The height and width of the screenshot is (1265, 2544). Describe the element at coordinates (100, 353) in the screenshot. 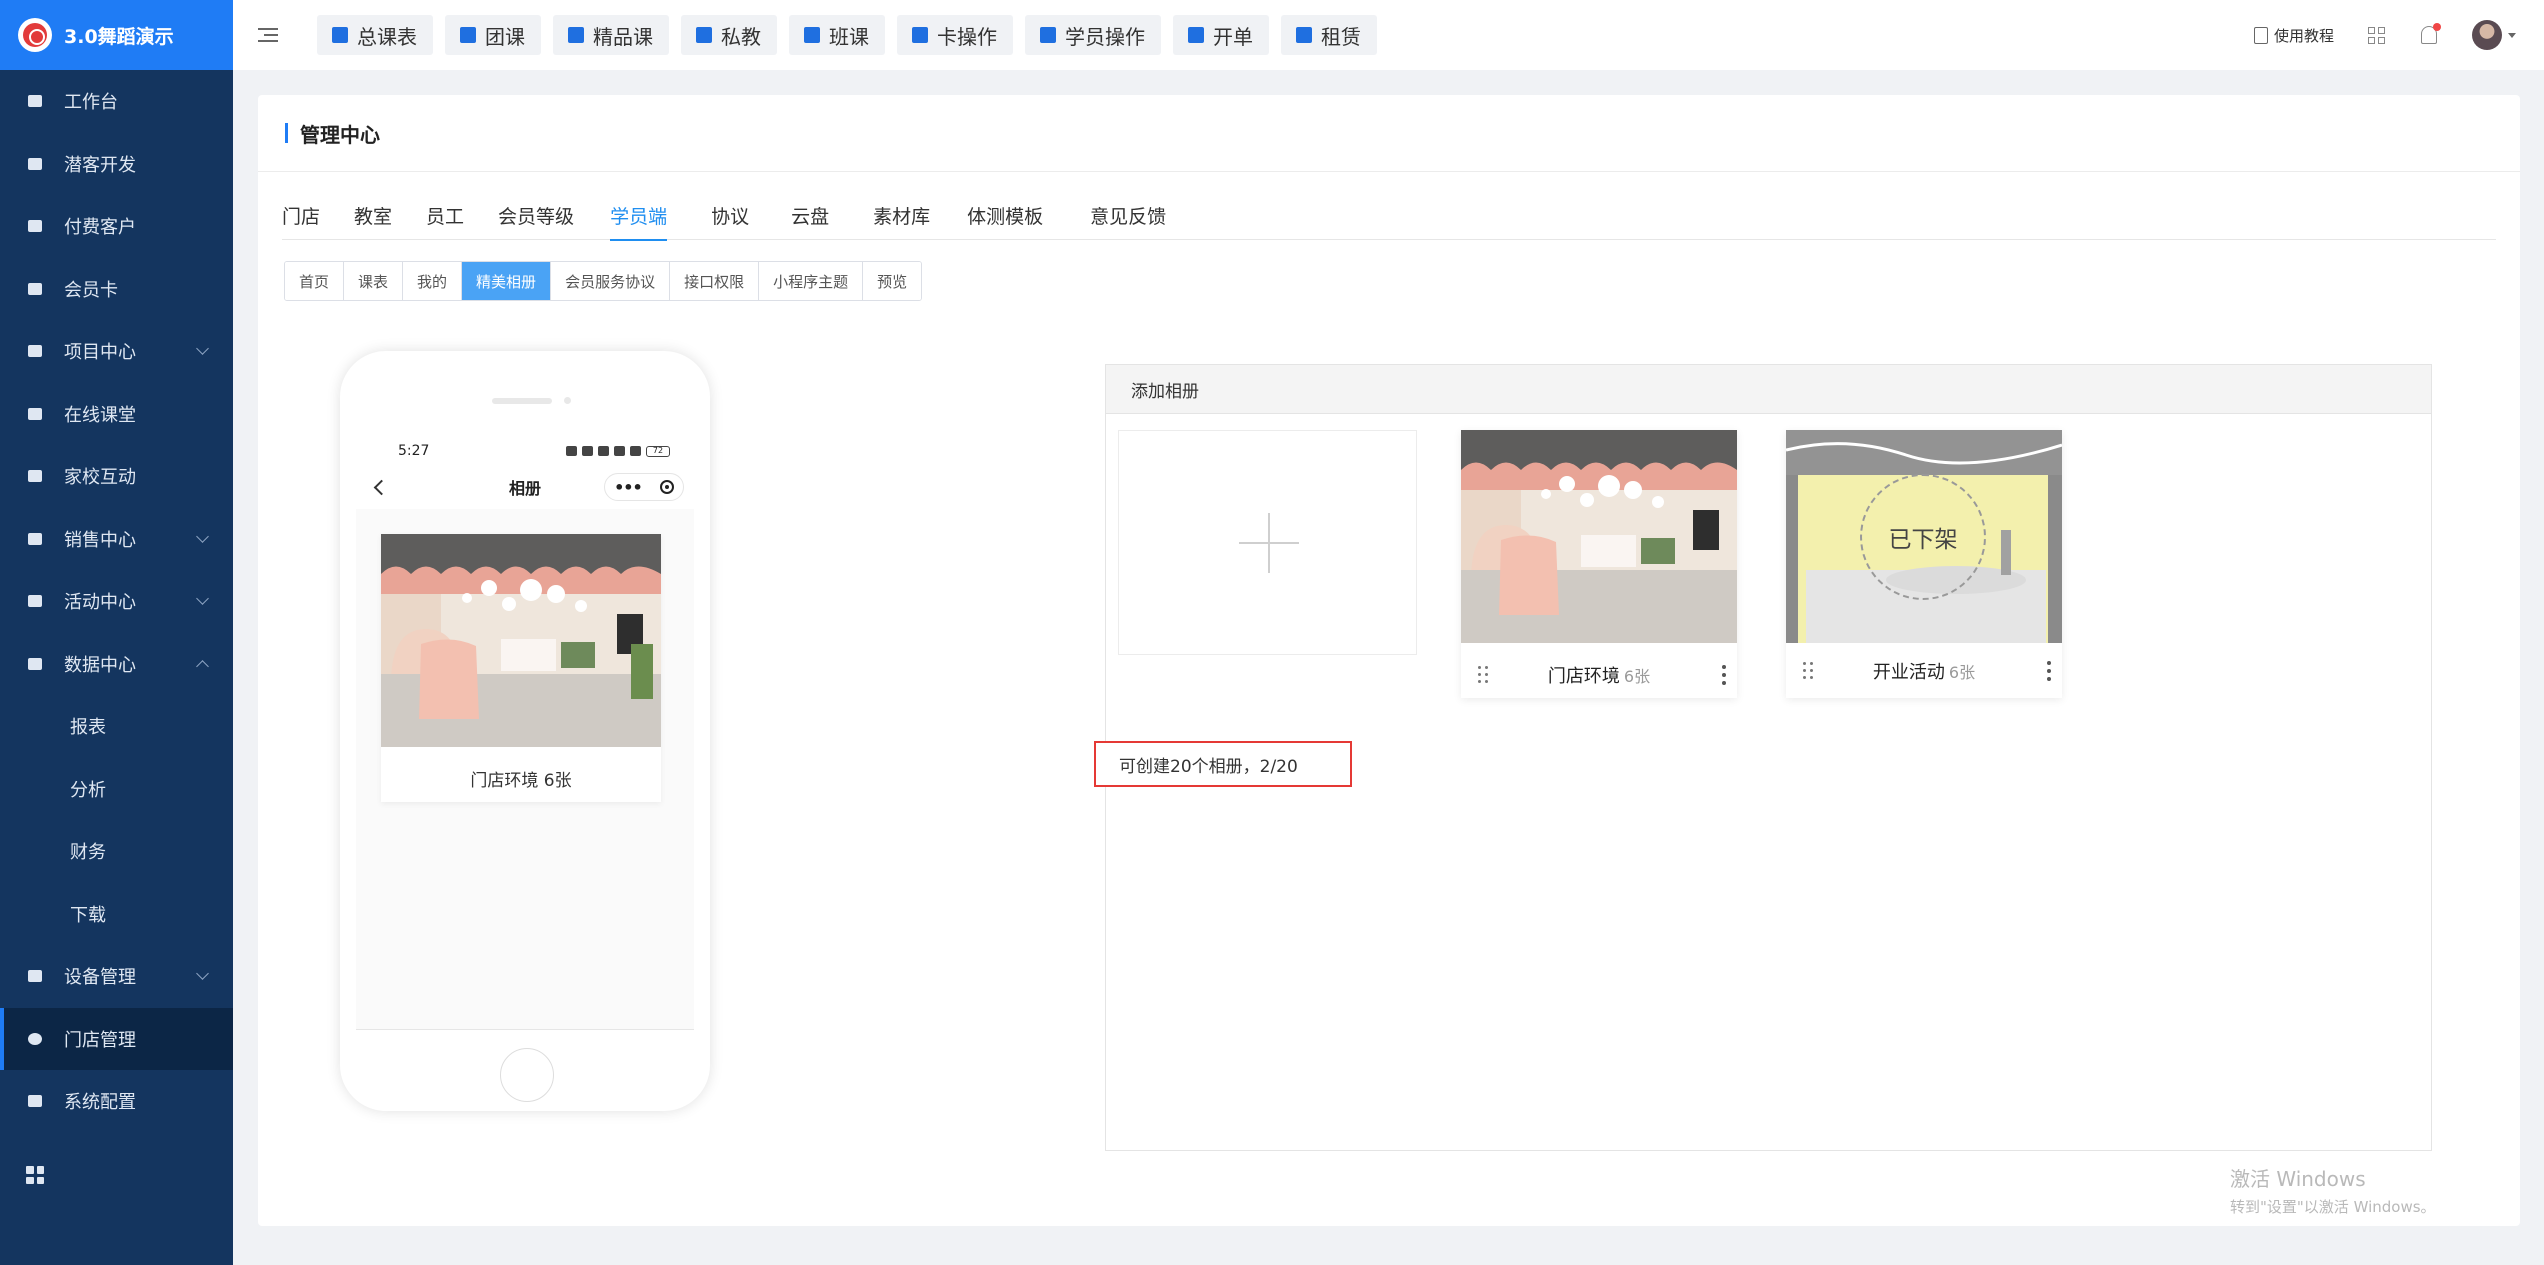

I see `sidebar-item-label: 项目中心` at that location.